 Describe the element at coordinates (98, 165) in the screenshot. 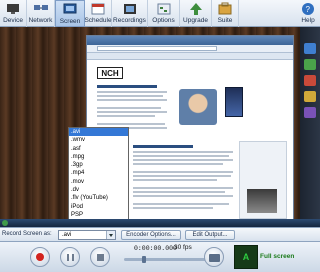

I see `format-option: .3gp` at that location.